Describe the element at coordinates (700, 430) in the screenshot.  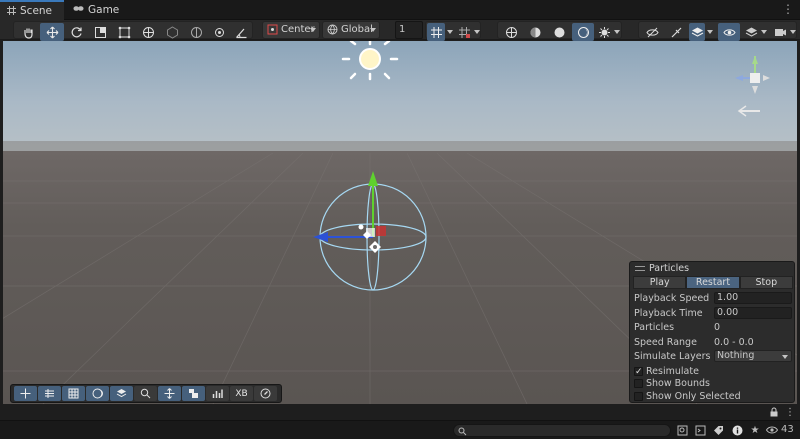
I see `console-icon` at that location.